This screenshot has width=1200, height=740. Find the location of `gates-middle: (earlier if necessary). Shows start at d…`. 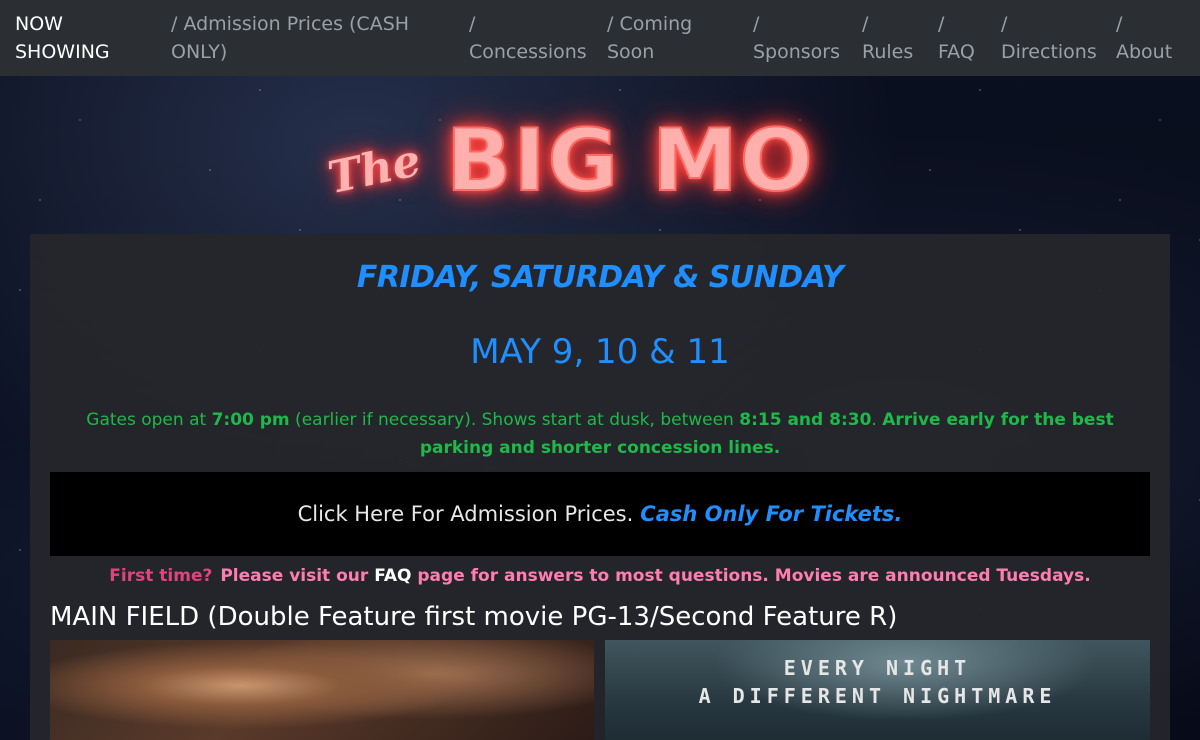

gates-middle: (earlier if necessary). Shows start at d… is located at coordinates (514, 420).